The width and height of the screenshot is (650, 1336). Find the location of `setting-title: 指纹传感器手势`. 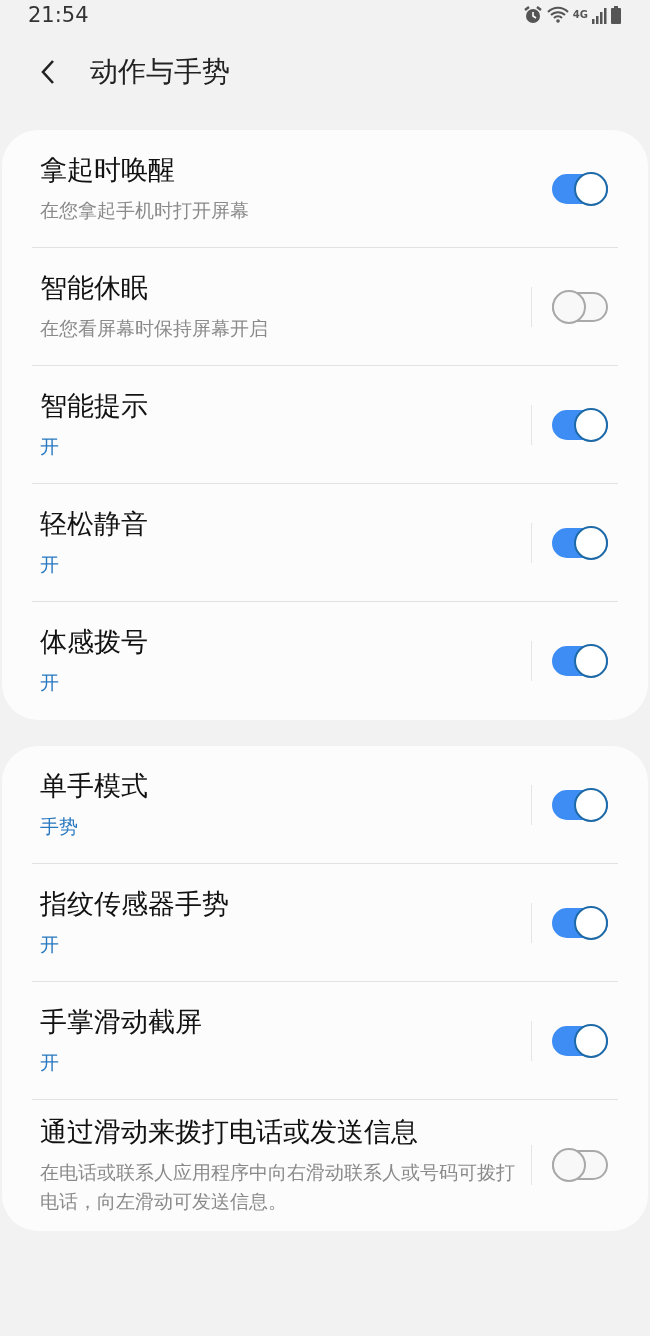

setting-title: 指纹传感器手势 is located at coordinates (135, 903).